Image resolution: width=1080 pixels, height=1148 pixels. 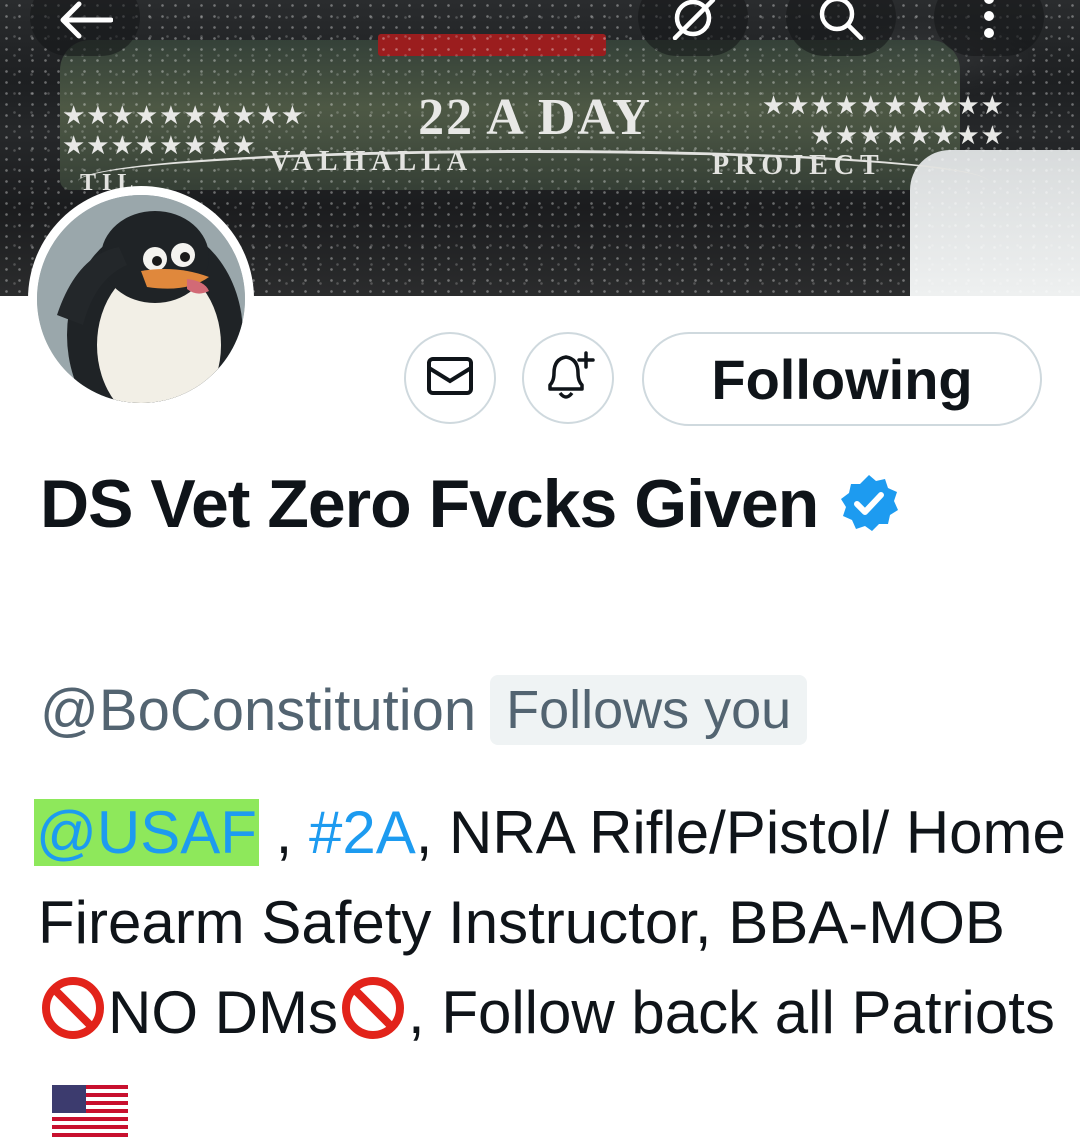 I want to click on bio-text-2: , Follow back all Patriots, so click(x=731, y=1012).